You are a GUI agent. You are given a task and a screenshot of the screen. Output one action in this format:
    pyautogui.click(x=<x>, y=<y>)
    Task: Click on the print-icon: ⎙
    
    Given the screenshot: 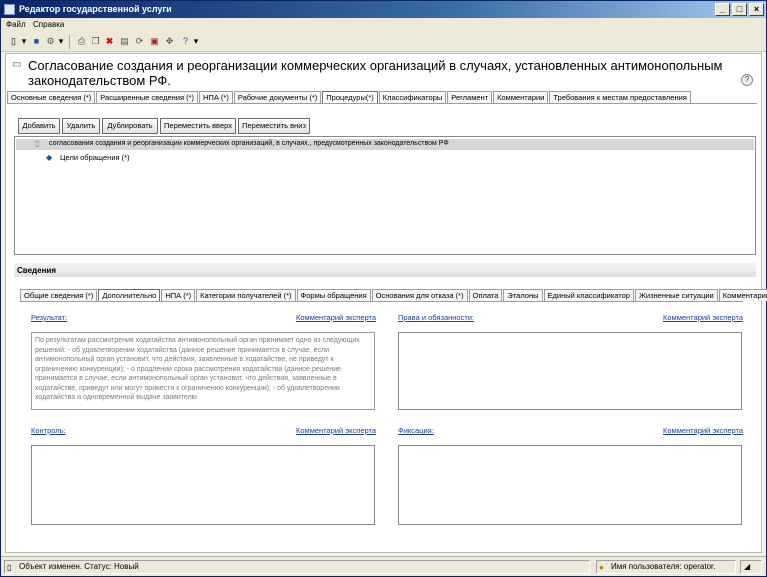 What is the action you would take?
    pyautogui.click(x=81, y=41)
    